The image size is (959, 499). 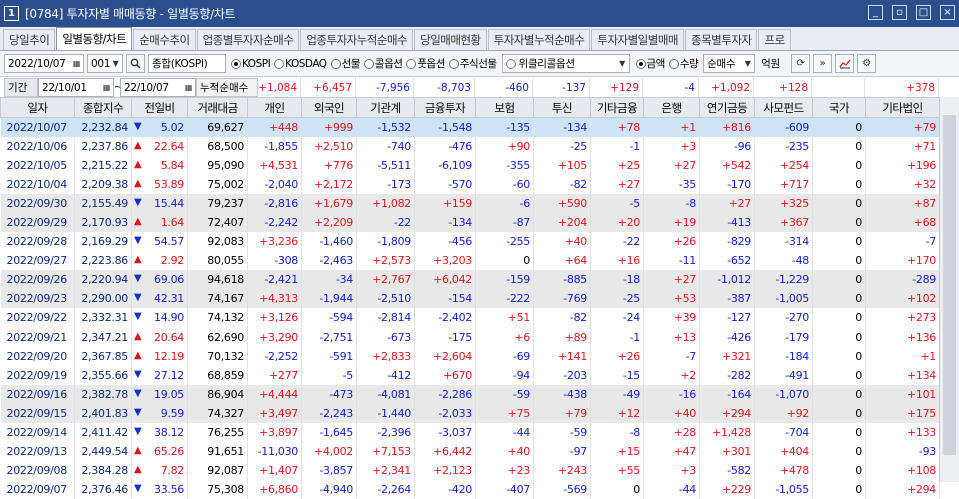 What do you see at coordinates (511, 64) in the screenshot?
I see `weekly-radio` at bounding box center [511, 64].